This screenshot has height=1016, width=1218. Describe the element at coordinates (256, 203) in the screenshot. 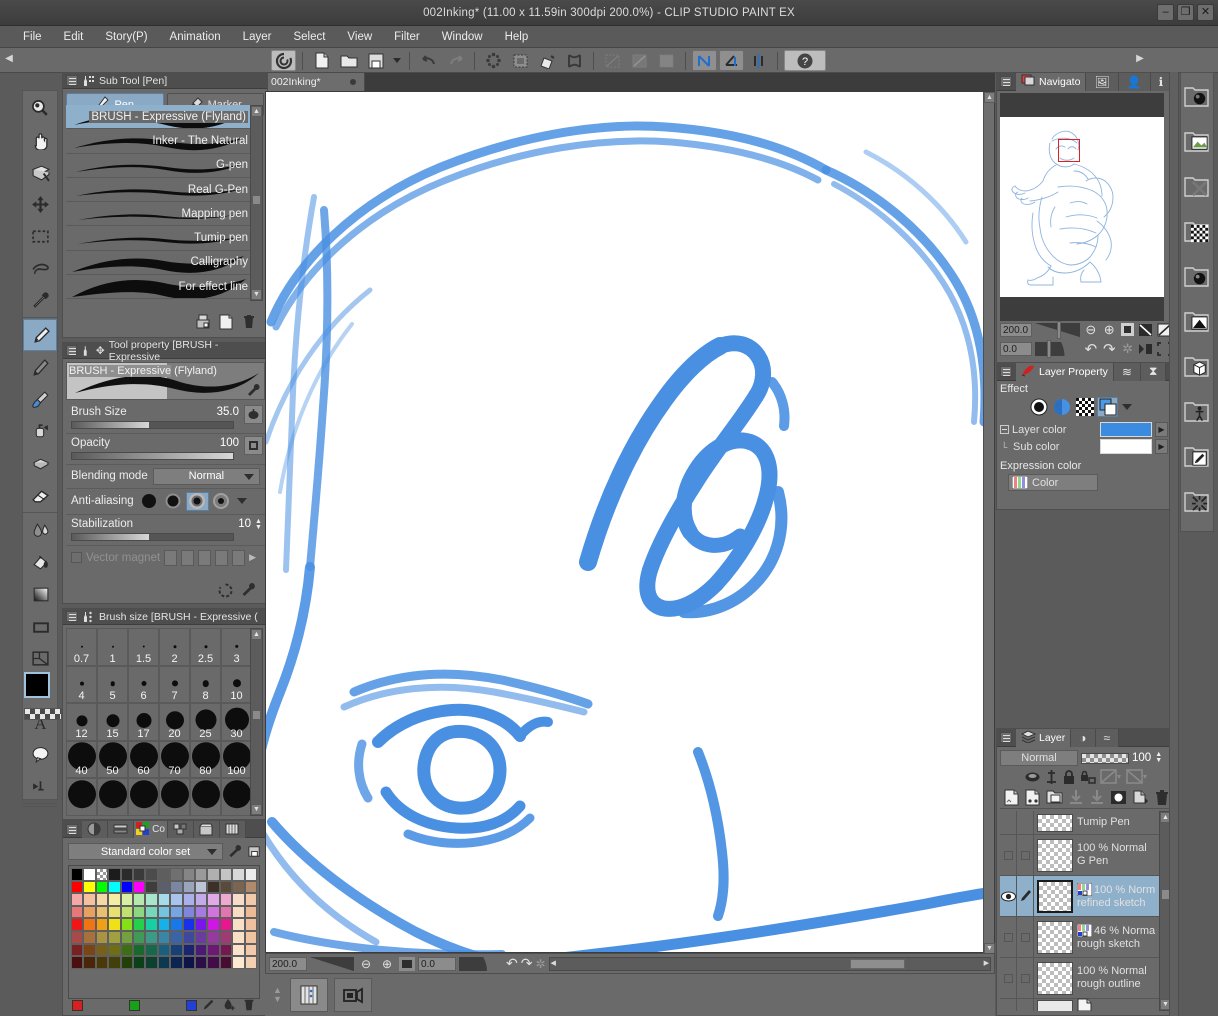

I see `sub-tool-scrollbar: ▲ ▼` at that location.